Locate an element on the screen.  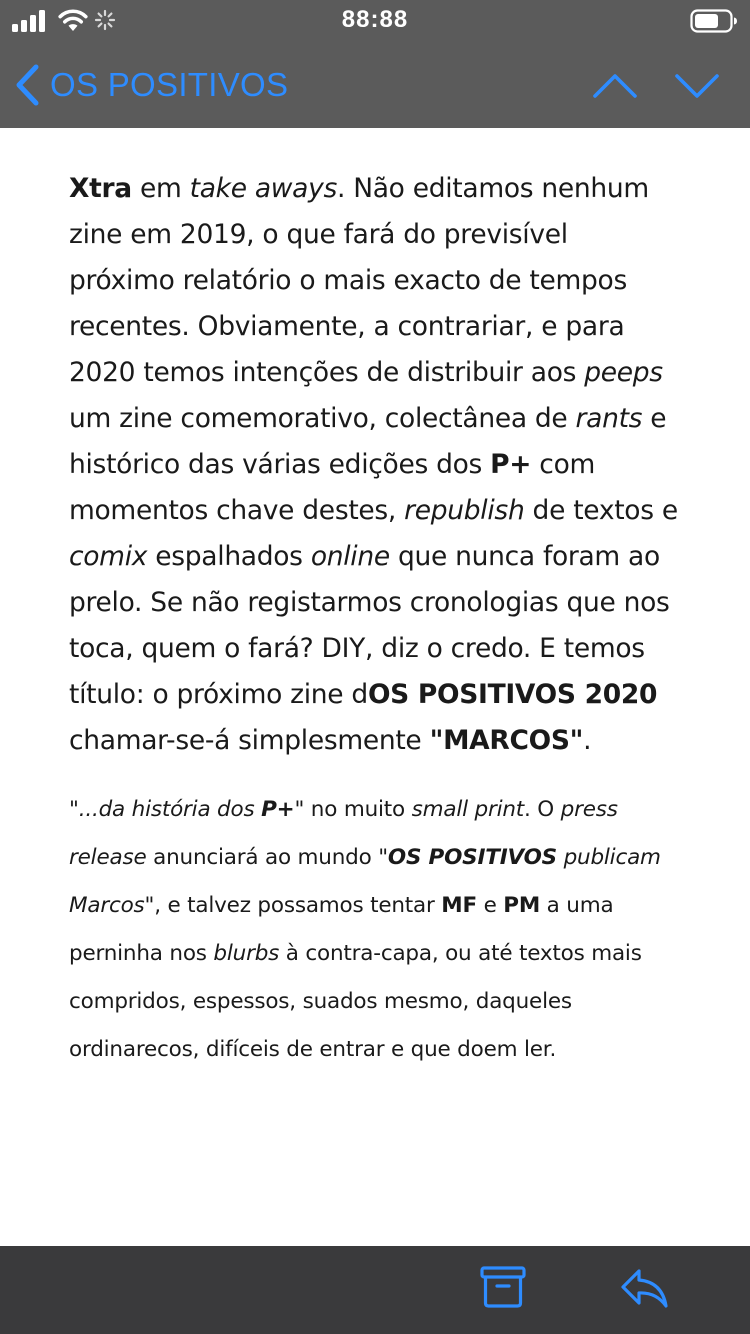
battery-icon is located at coordinates (713, 21).